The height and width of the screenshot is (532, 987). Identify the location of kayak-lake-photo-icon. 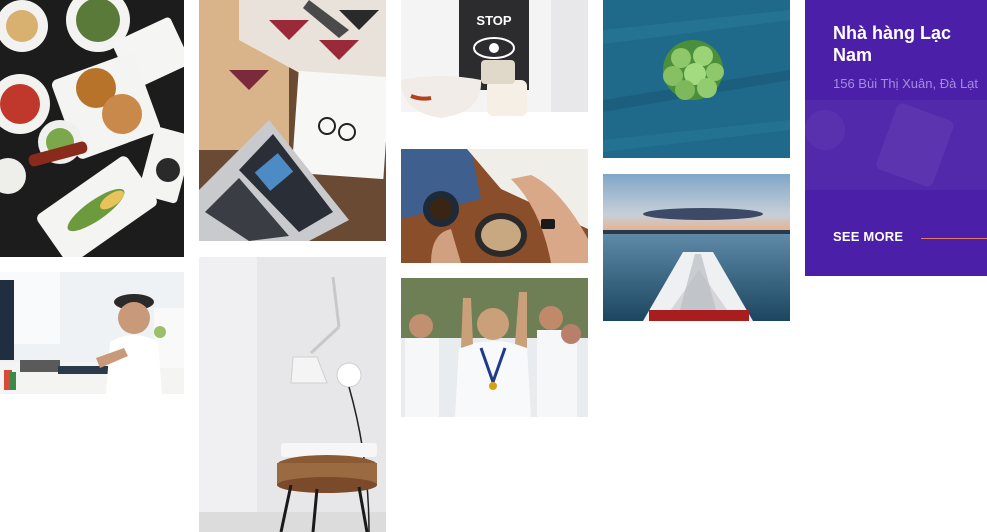
(696, 247).